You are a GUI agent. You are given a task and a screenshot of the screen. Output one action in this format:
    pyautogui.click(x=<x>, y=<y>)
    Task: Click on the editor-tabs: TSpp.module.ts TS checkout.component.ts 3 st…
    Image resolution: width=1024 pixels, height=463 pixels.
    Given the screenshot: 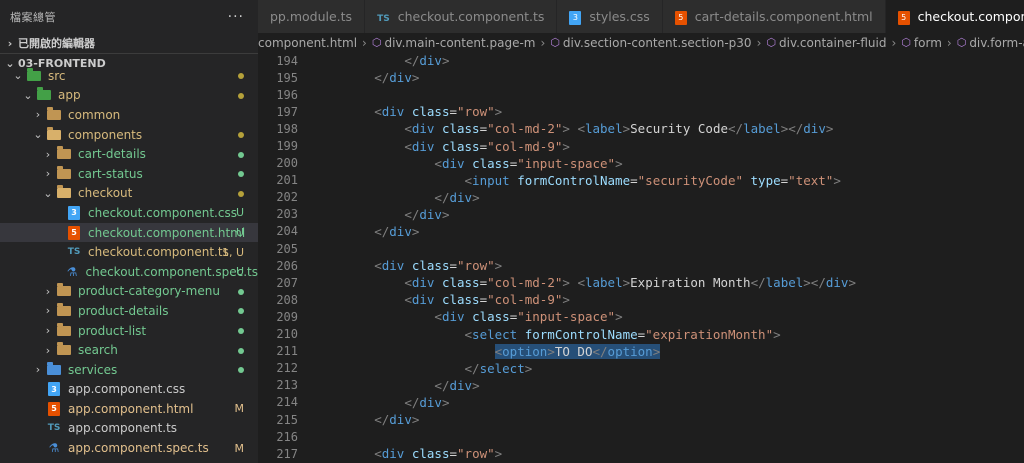 What is the action you would take?
    pyautogui.click(x=641, y=16)
    